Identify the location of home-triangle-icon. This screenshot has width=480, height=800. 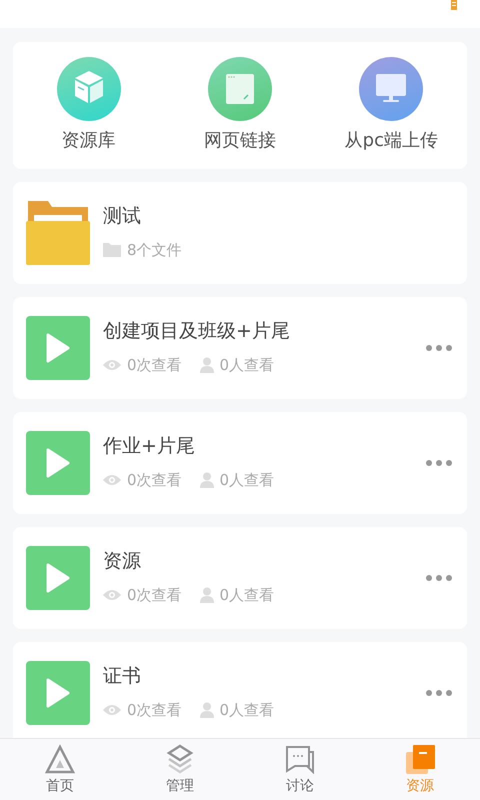
(60, 759).